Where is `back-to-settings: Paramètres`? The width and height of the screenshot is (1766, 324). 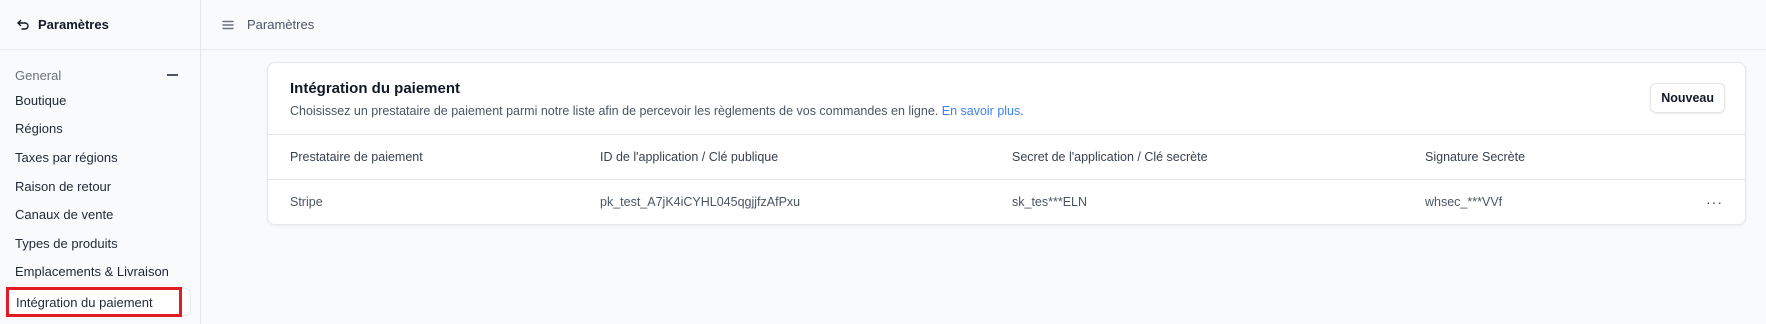 back-to-settings: Paramètres is located at coordinates (100, 25).